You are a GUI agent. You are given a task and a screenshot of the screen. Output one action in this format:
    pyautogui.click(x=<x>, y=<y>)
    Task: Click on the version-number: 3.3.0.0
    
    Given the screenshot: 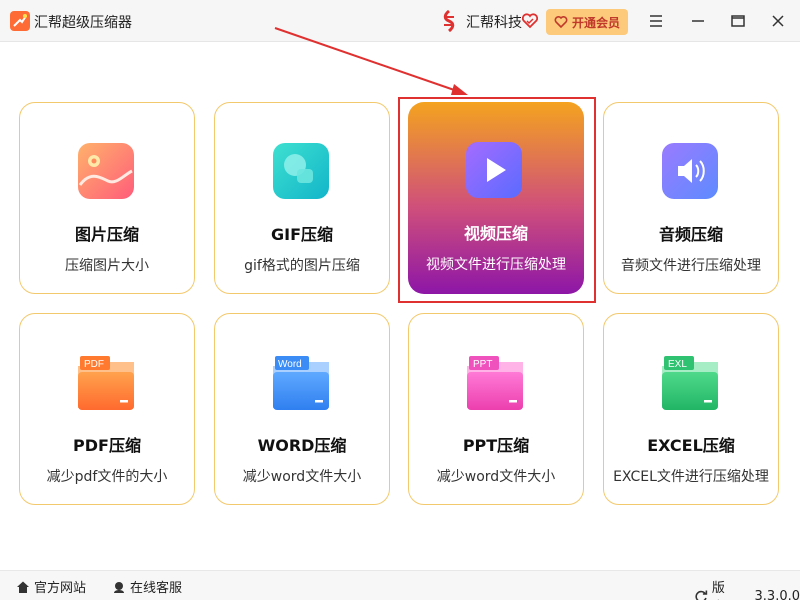 What is the action you would take?
    pyautogui.click(x=777, y=594)
    